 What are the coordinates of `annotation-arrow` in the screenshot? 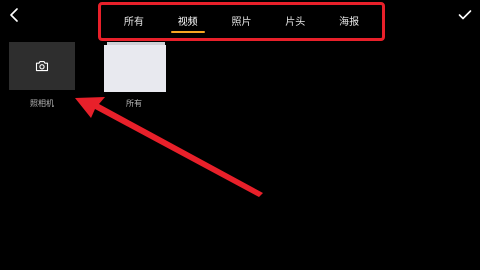 It's located at (169, 147).